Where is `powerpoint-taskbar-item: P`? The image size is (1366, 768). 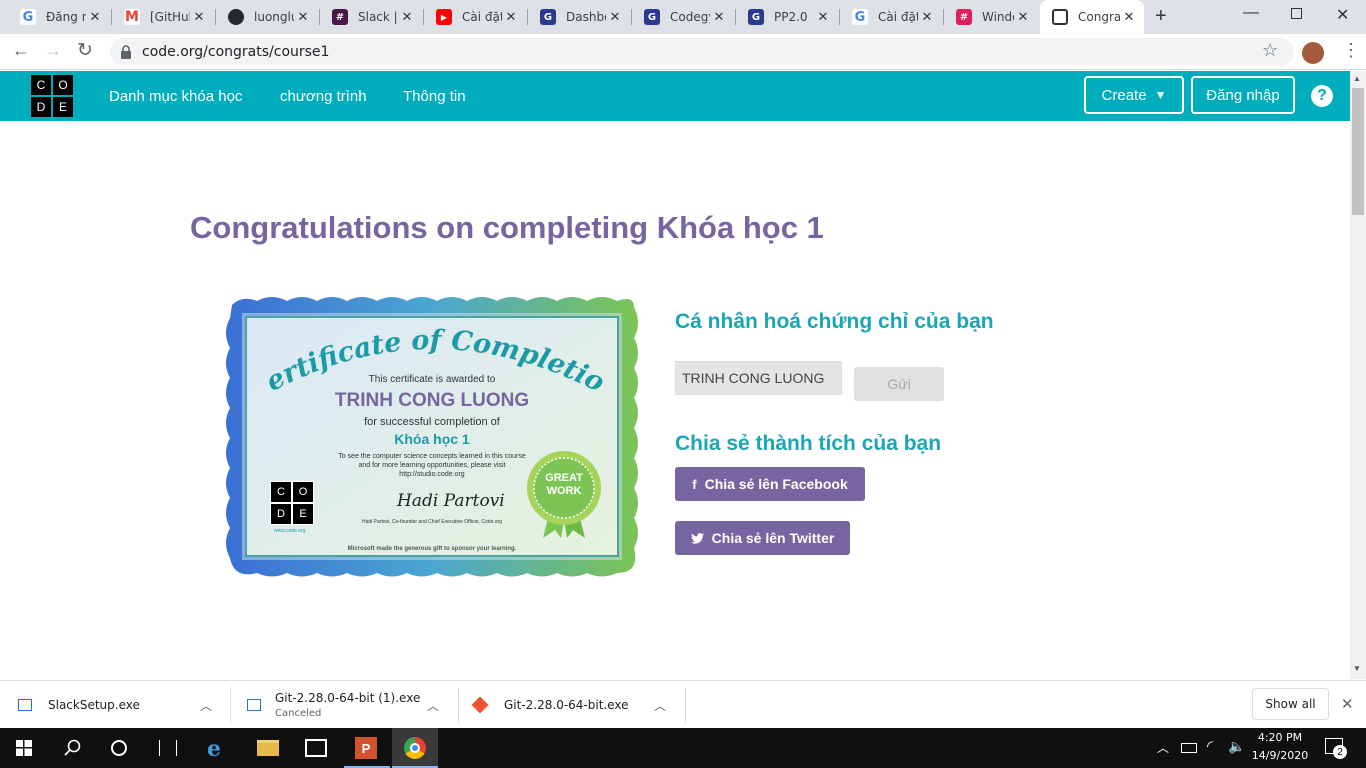 powerpoint-taskbar-item: P is located at coordinates (367, 748).